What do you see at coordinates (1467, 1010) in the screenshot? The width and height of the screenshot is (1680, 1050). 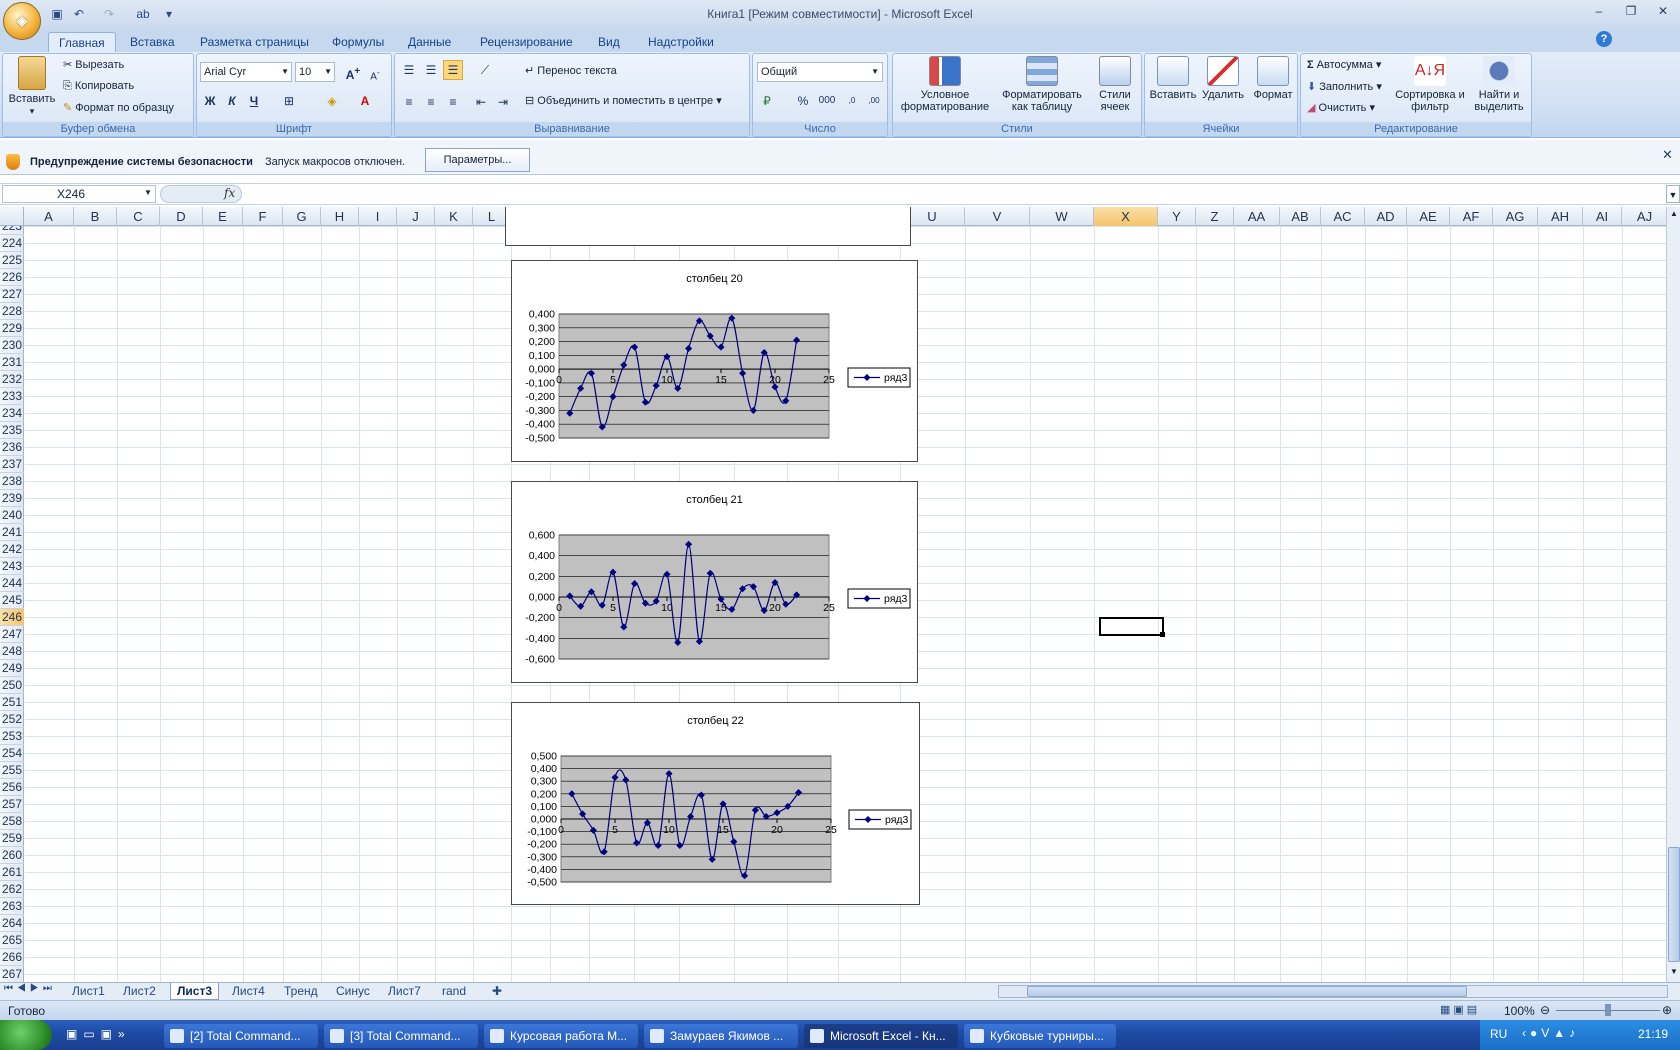 I see `view-buttons-icon: ▦▣▤` at bounding box center [1467, 1010].